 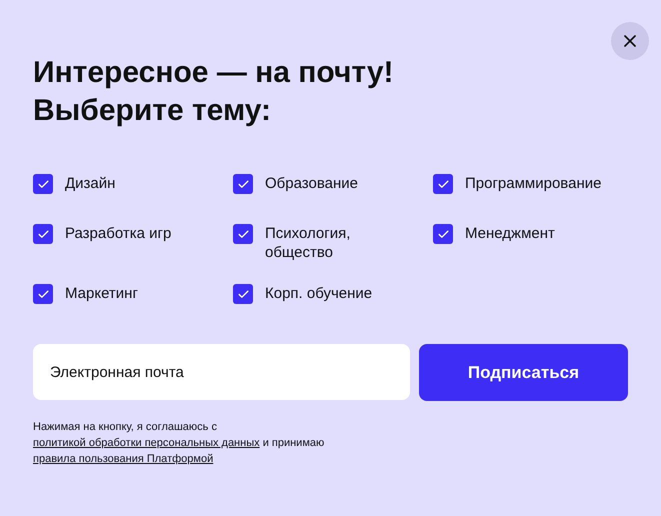 I want to click on topic-label: Дизайн, so click(x=90, y=183).